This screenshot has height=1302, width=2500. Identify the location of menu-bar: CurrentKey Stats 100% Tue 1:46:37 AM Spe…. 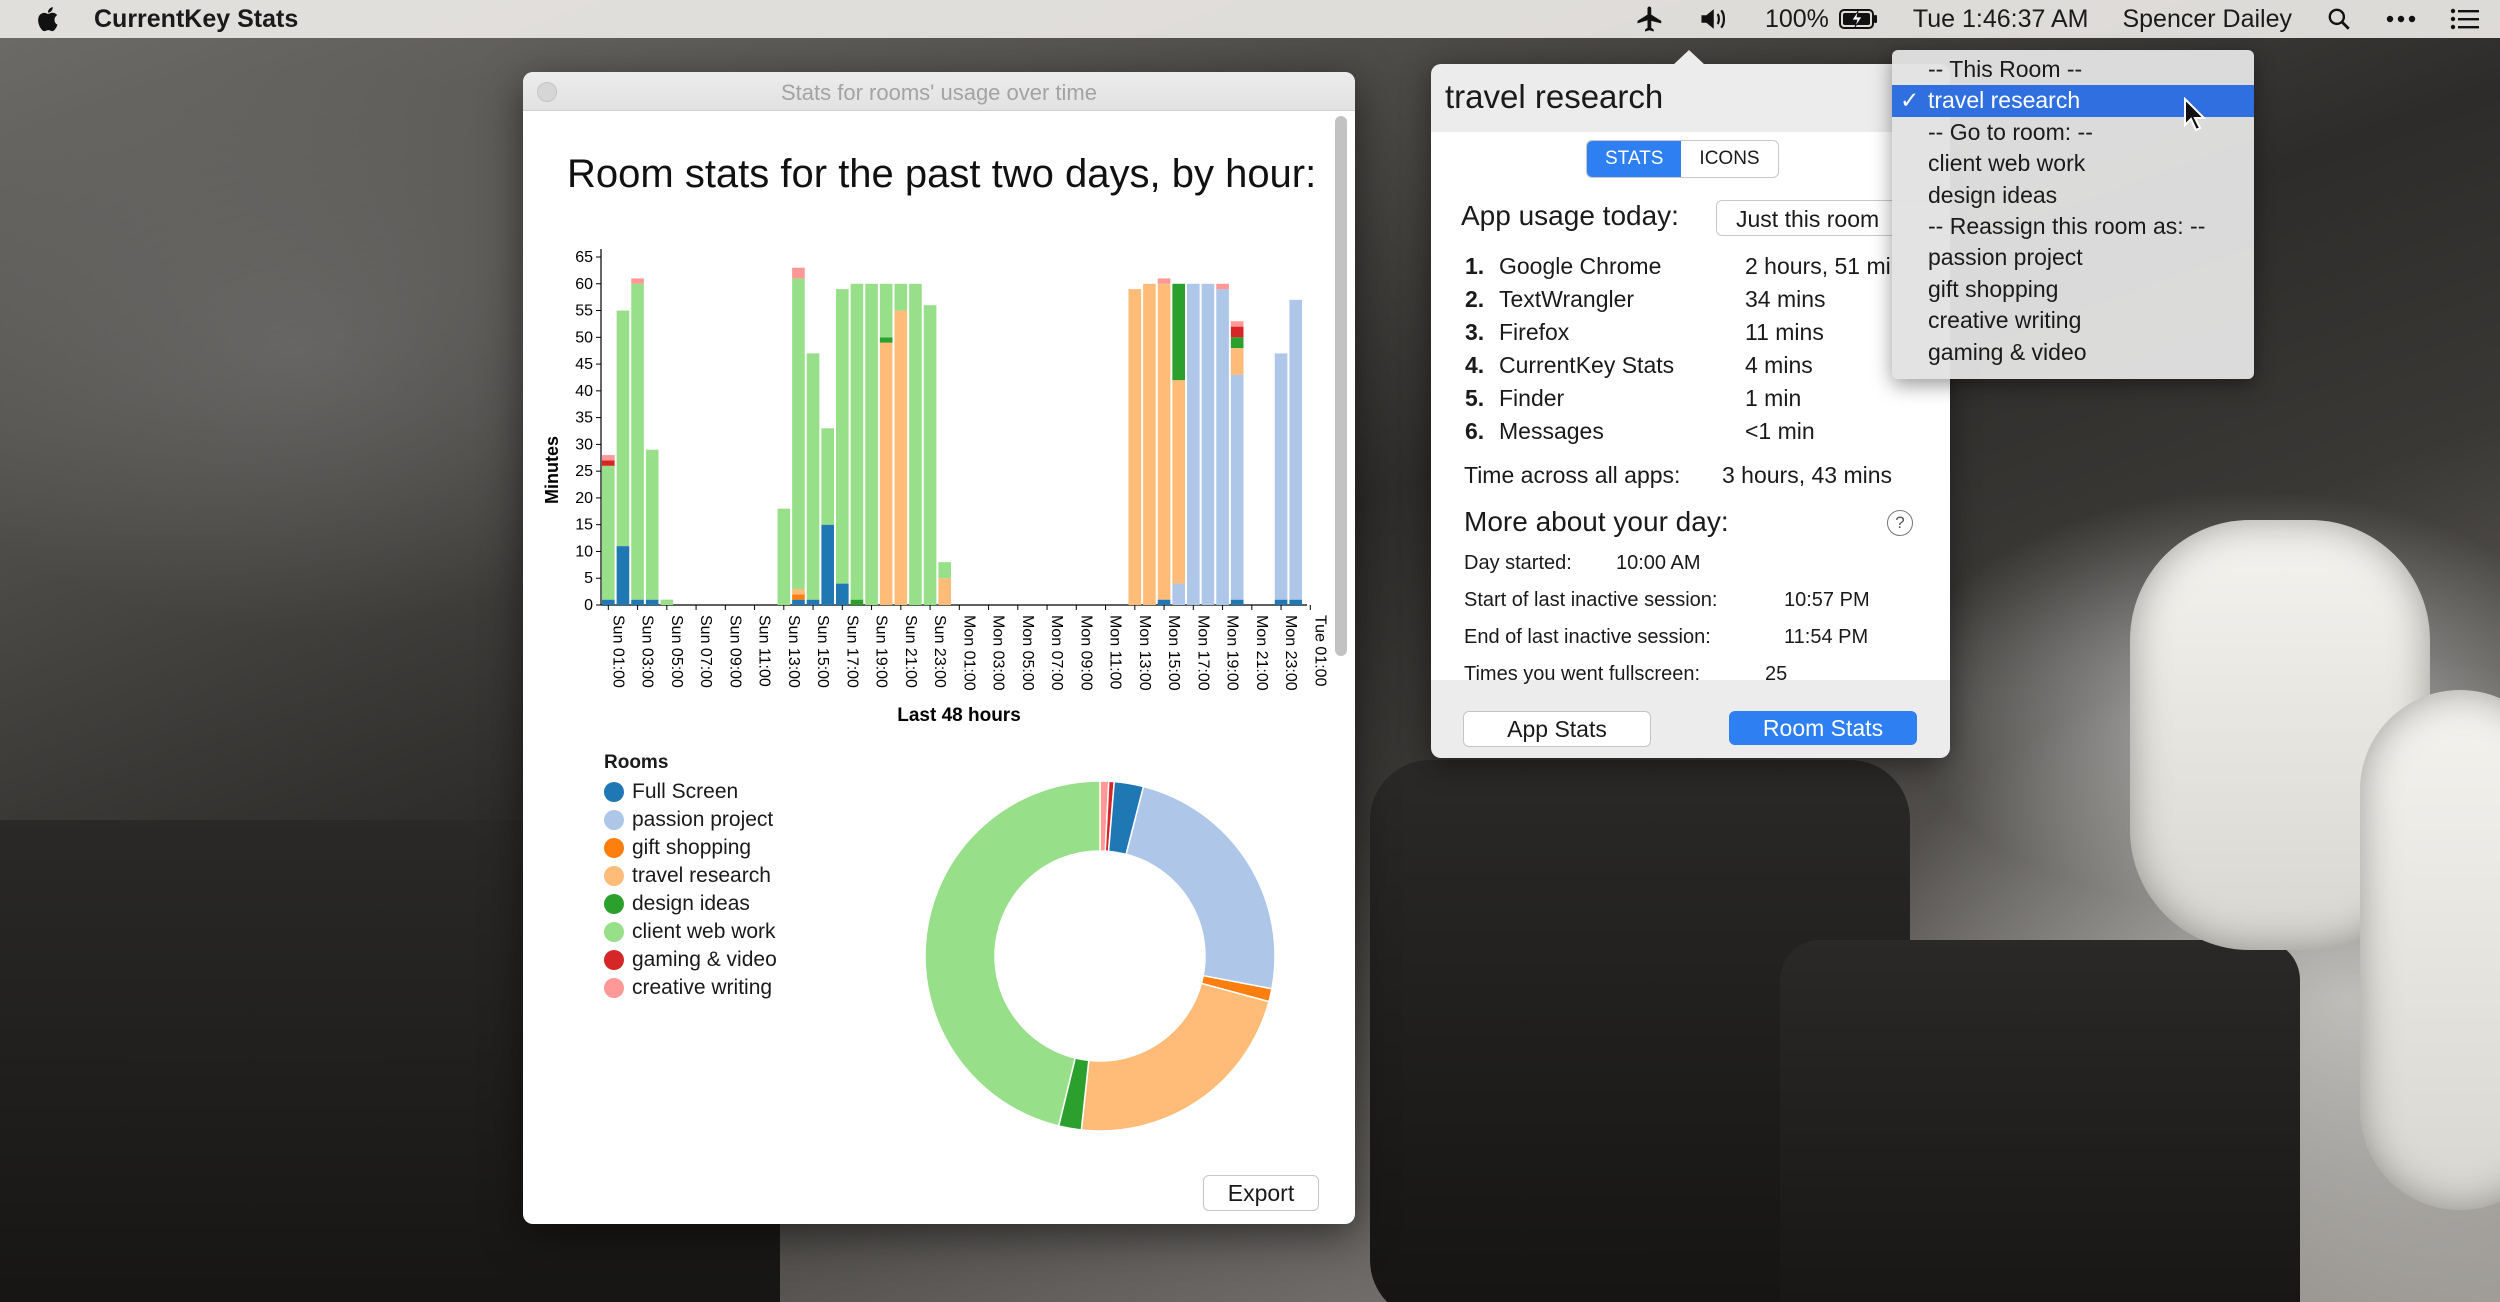
(1250, 19).